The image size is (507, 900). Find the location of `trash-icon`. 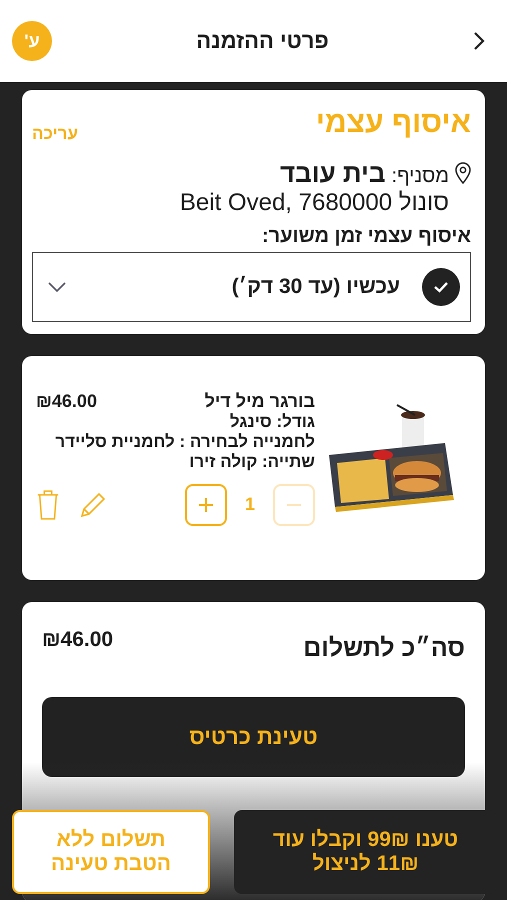

trash-icon is located at coordinates (48, 504).